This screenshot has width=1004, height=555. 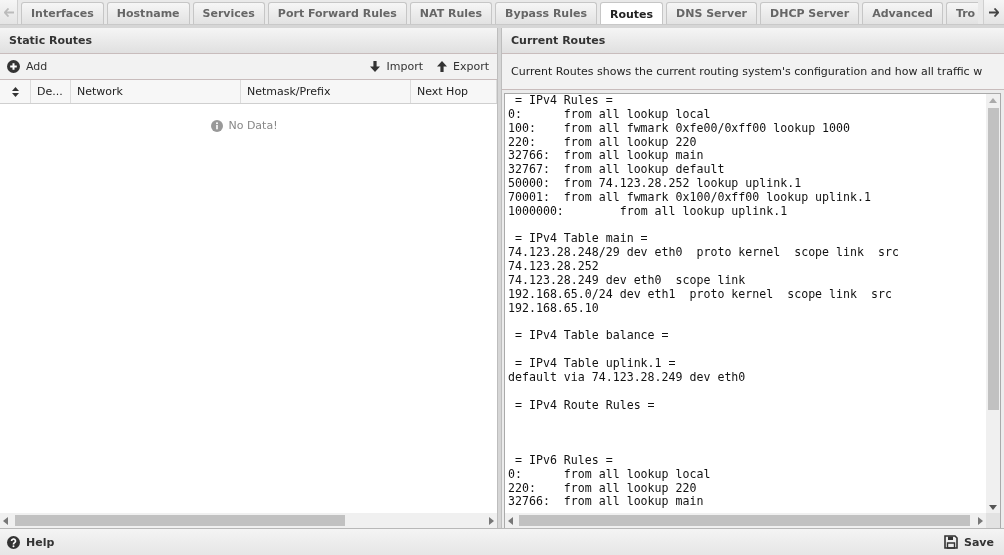 I want to click on vertical-scrollbar, so click(x=993, y=303).